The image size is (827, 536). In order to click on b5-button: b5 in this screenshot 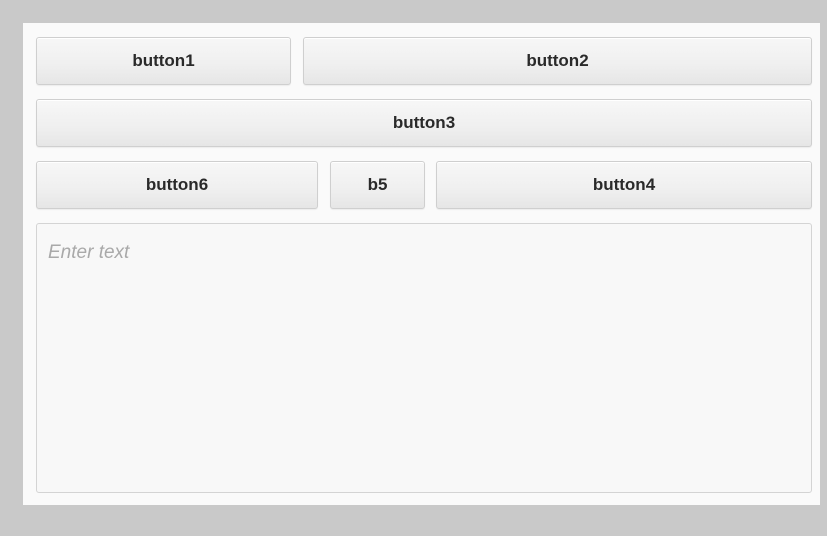, I will do `click(377, 185)`.